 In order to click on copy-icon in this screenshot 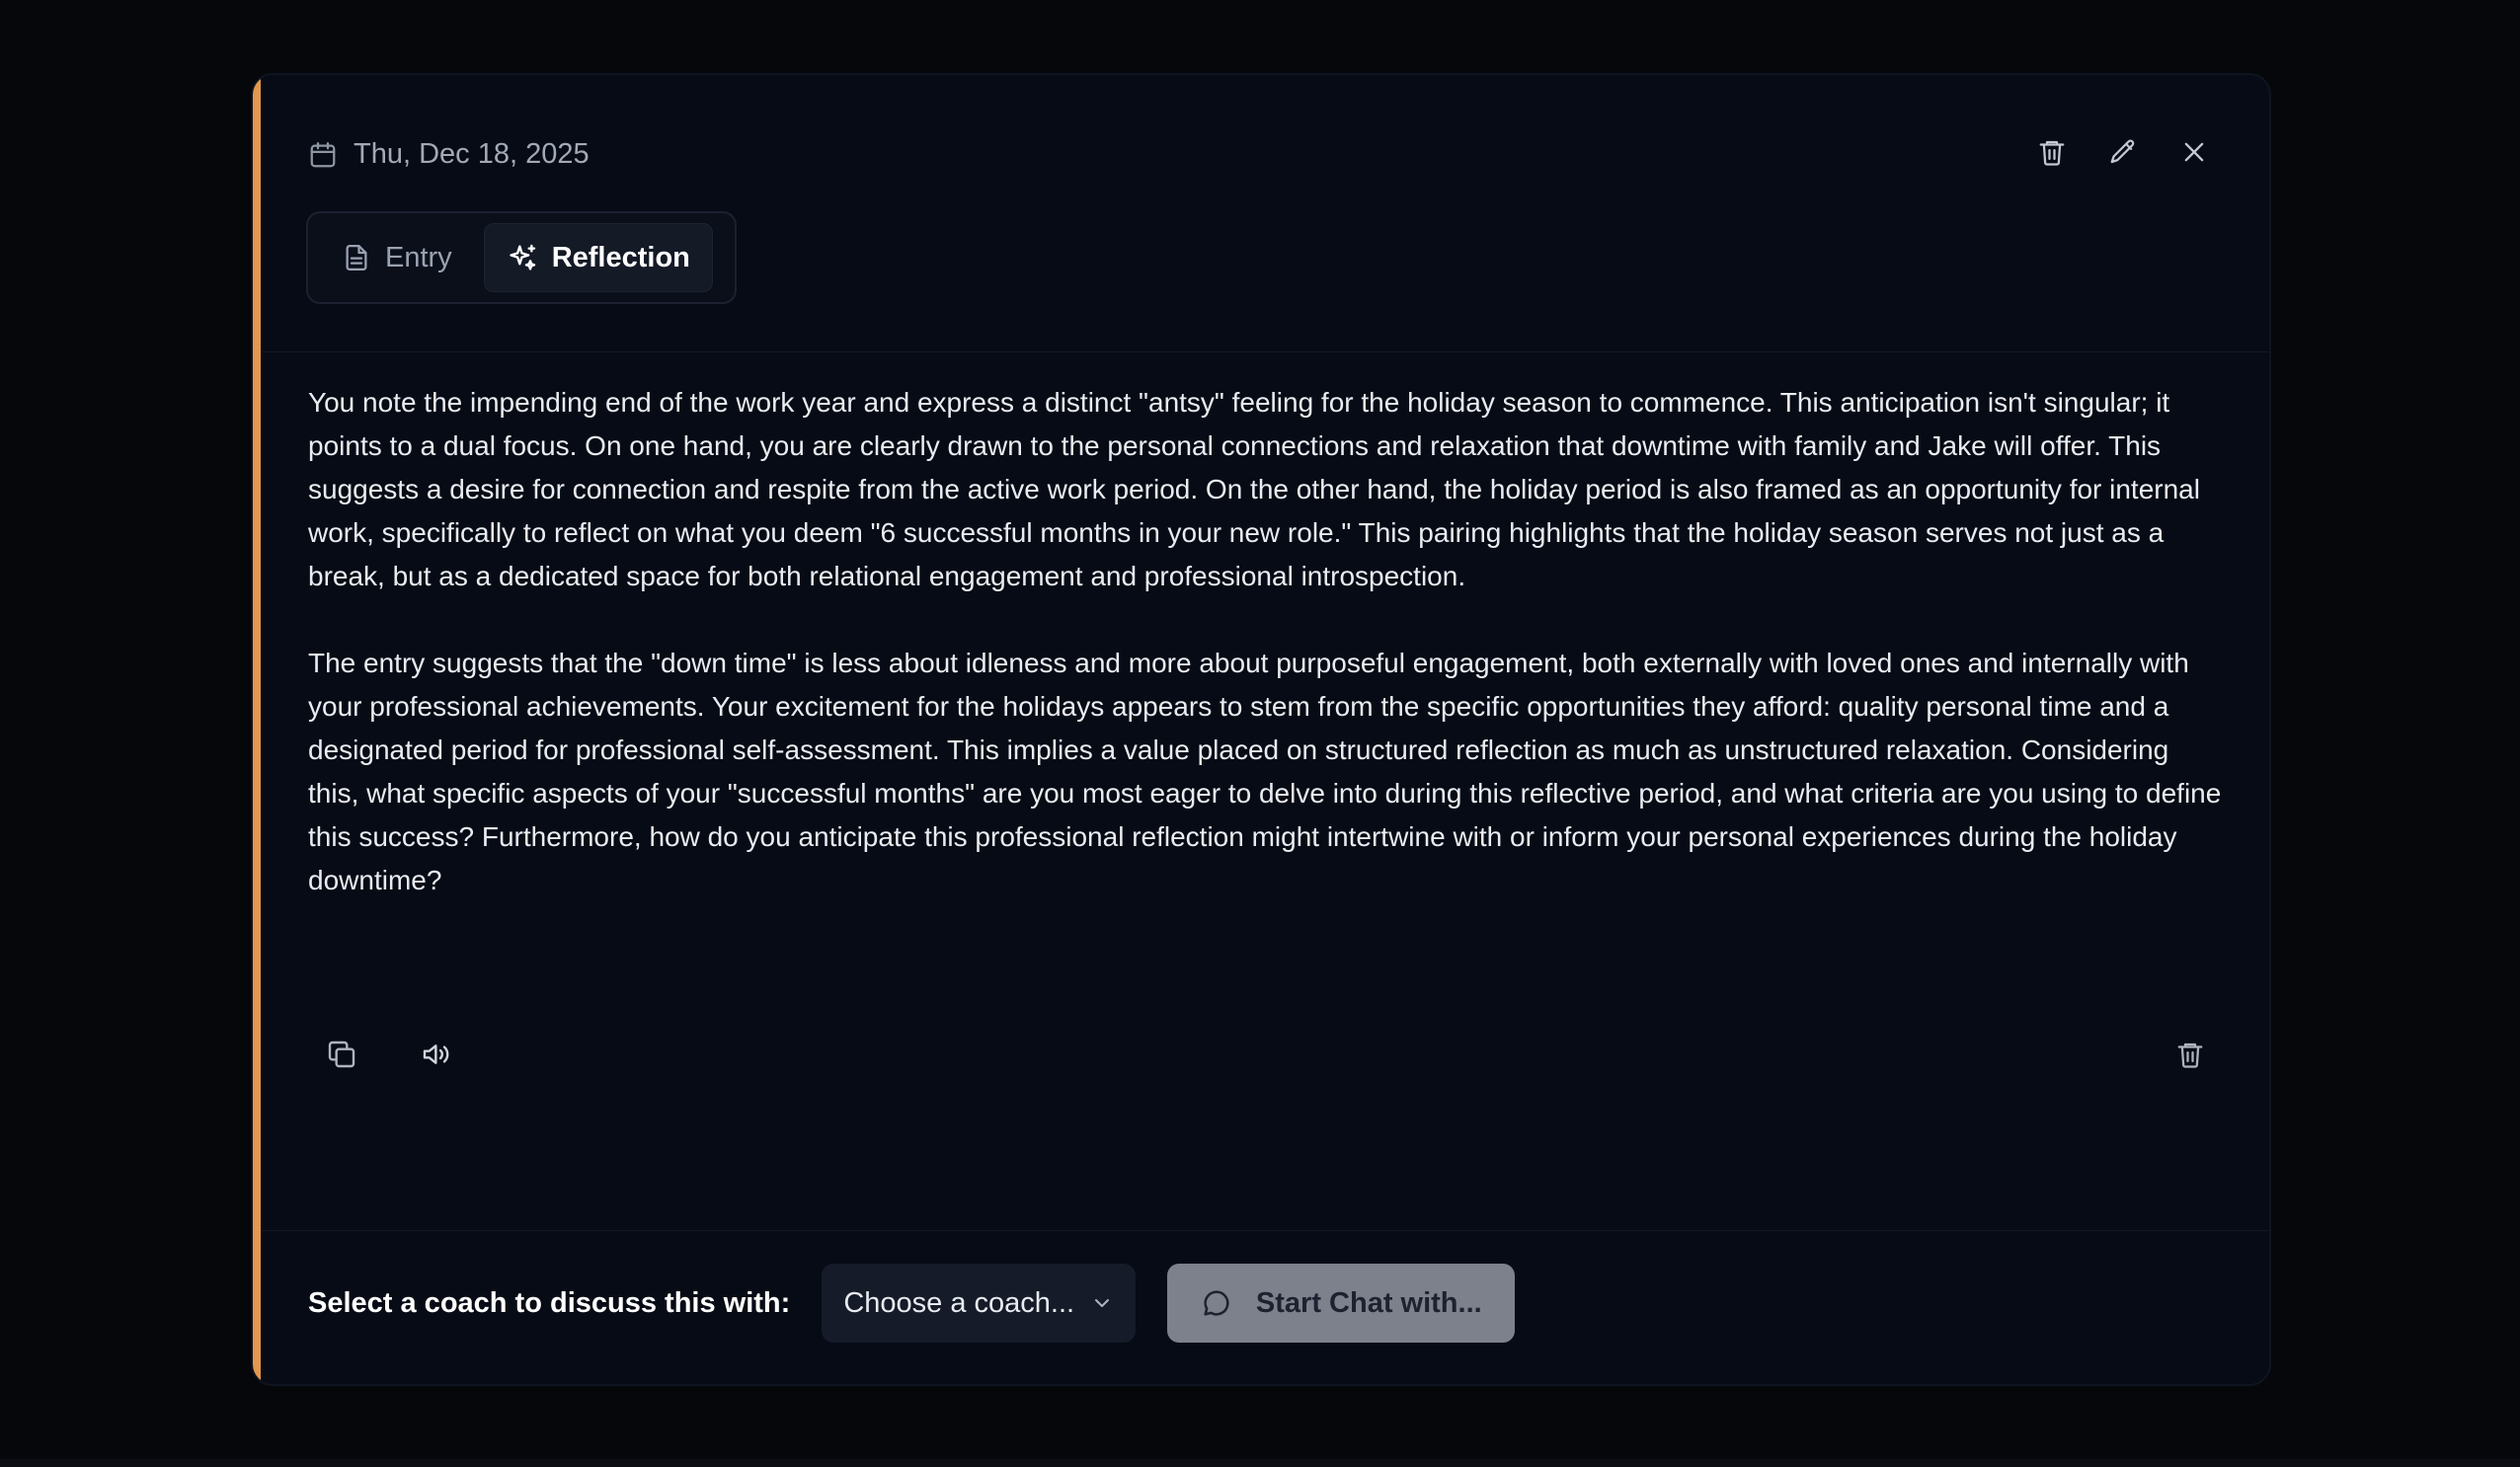, I will do `click(341, 1054)`.